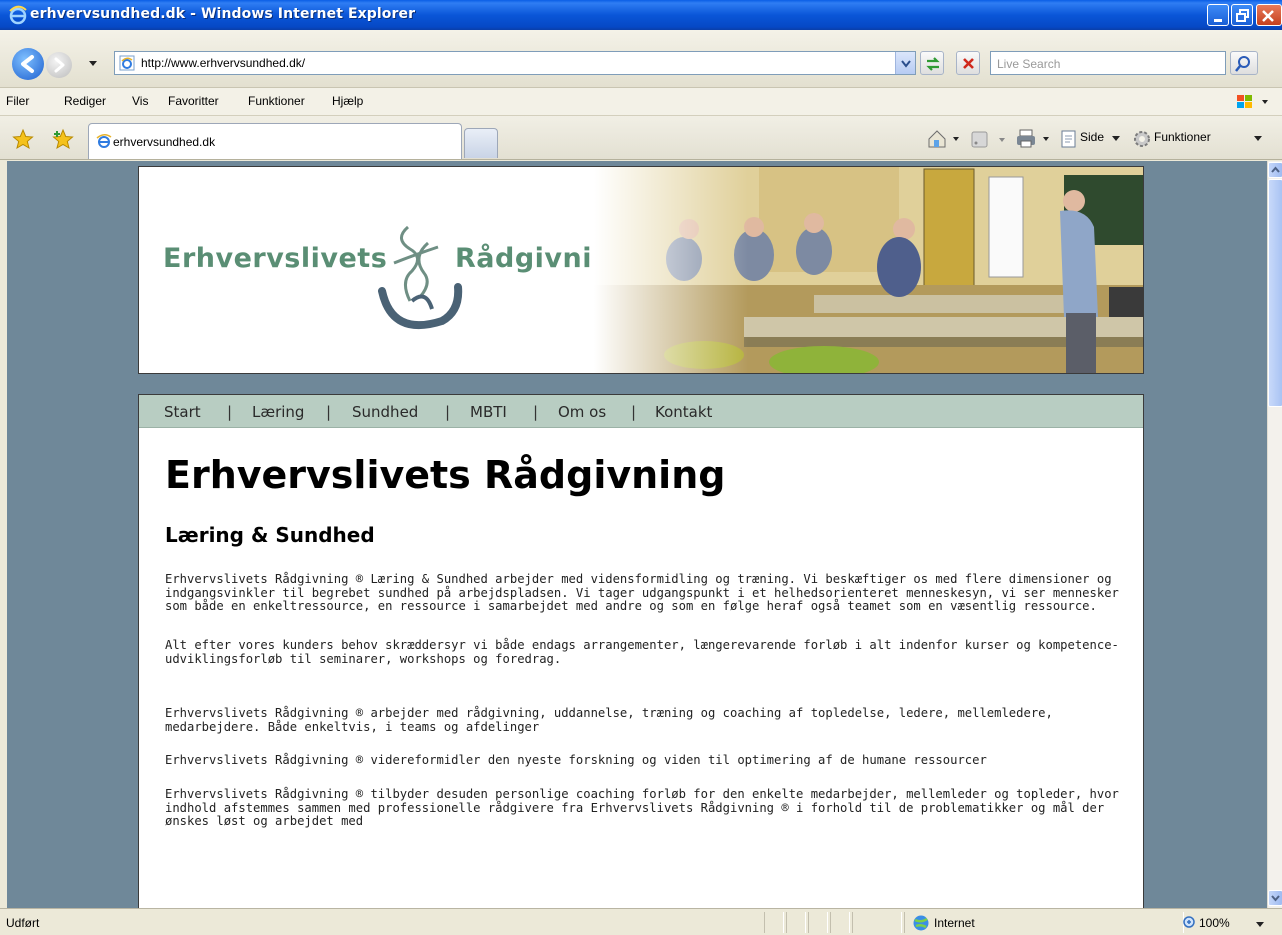 The width and height of the screenshot is (1282, 935). I want to click on scrollbar-thumb, so click(1275, 293).